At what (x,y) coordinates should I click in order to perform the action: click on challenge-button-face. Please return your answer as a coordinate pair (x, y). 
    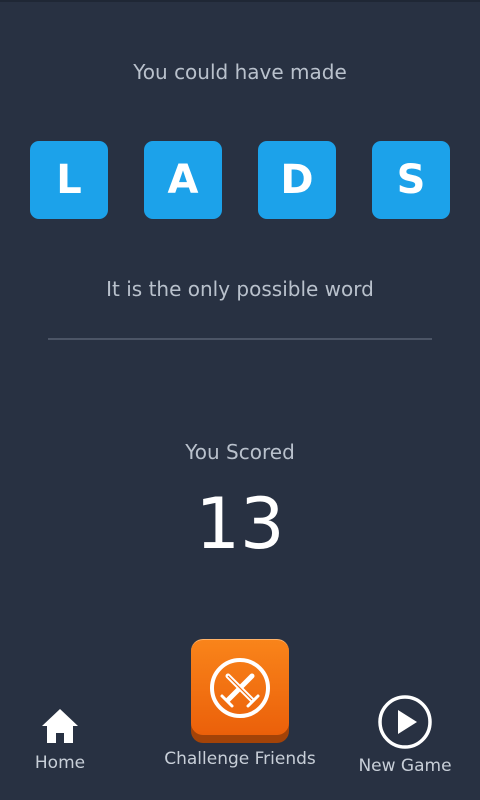
    Looking at the image, I should click on (240, 687).